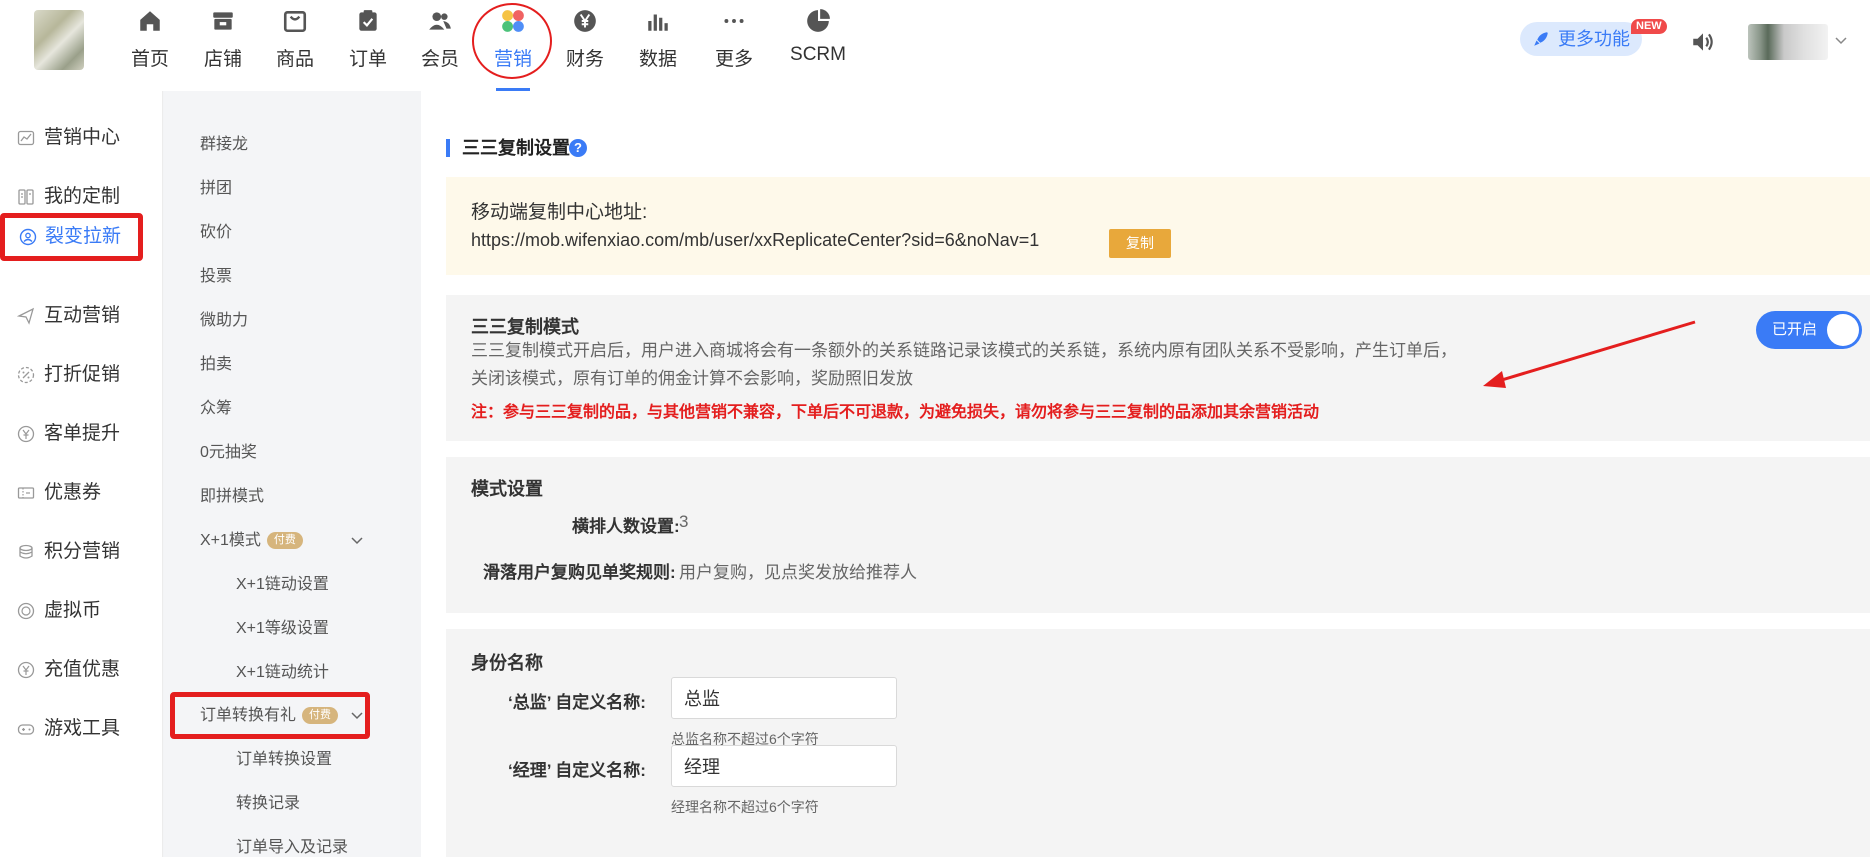 Image resolution: width=1870 pixels, height=857 pixels. I want to click on sidebar-item-recharge: 充值优惠, so click(81, 670).